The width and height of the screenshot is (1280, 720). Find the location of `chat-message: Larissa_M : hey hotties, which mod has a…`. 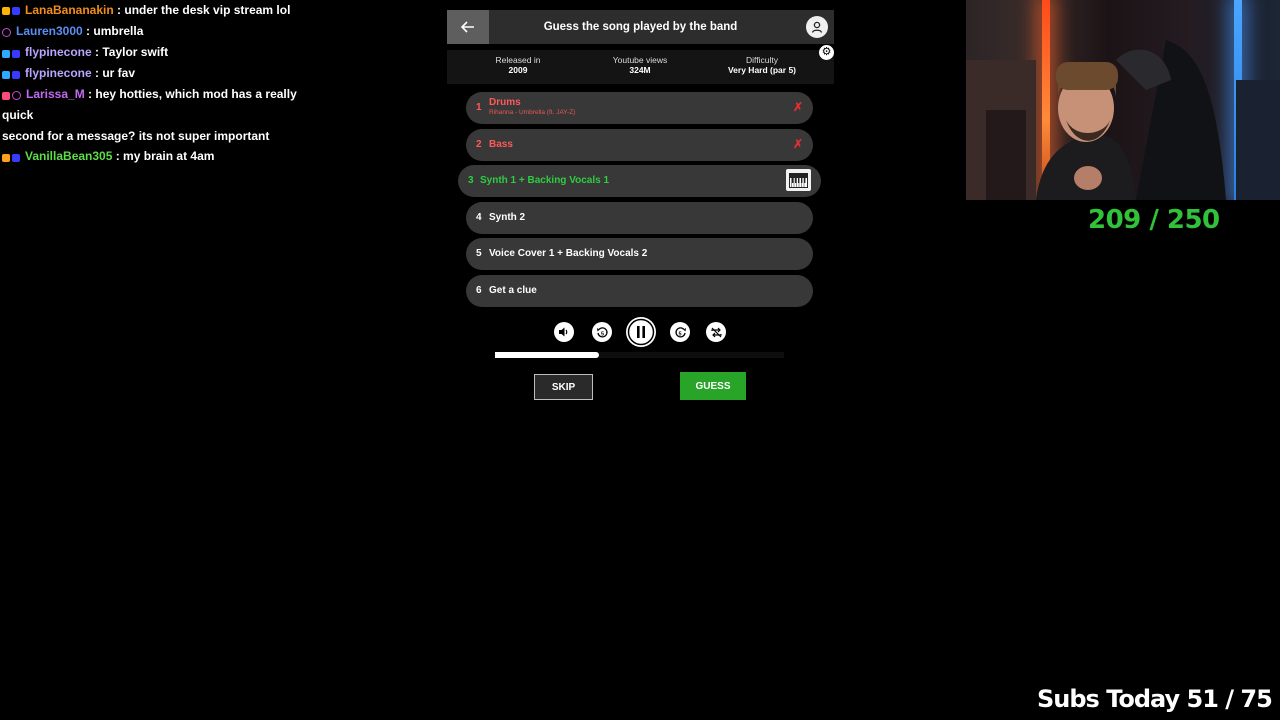

chat-message: Larissa_M : hey hotties, which mod has a… is located at coordinates (162, 115).